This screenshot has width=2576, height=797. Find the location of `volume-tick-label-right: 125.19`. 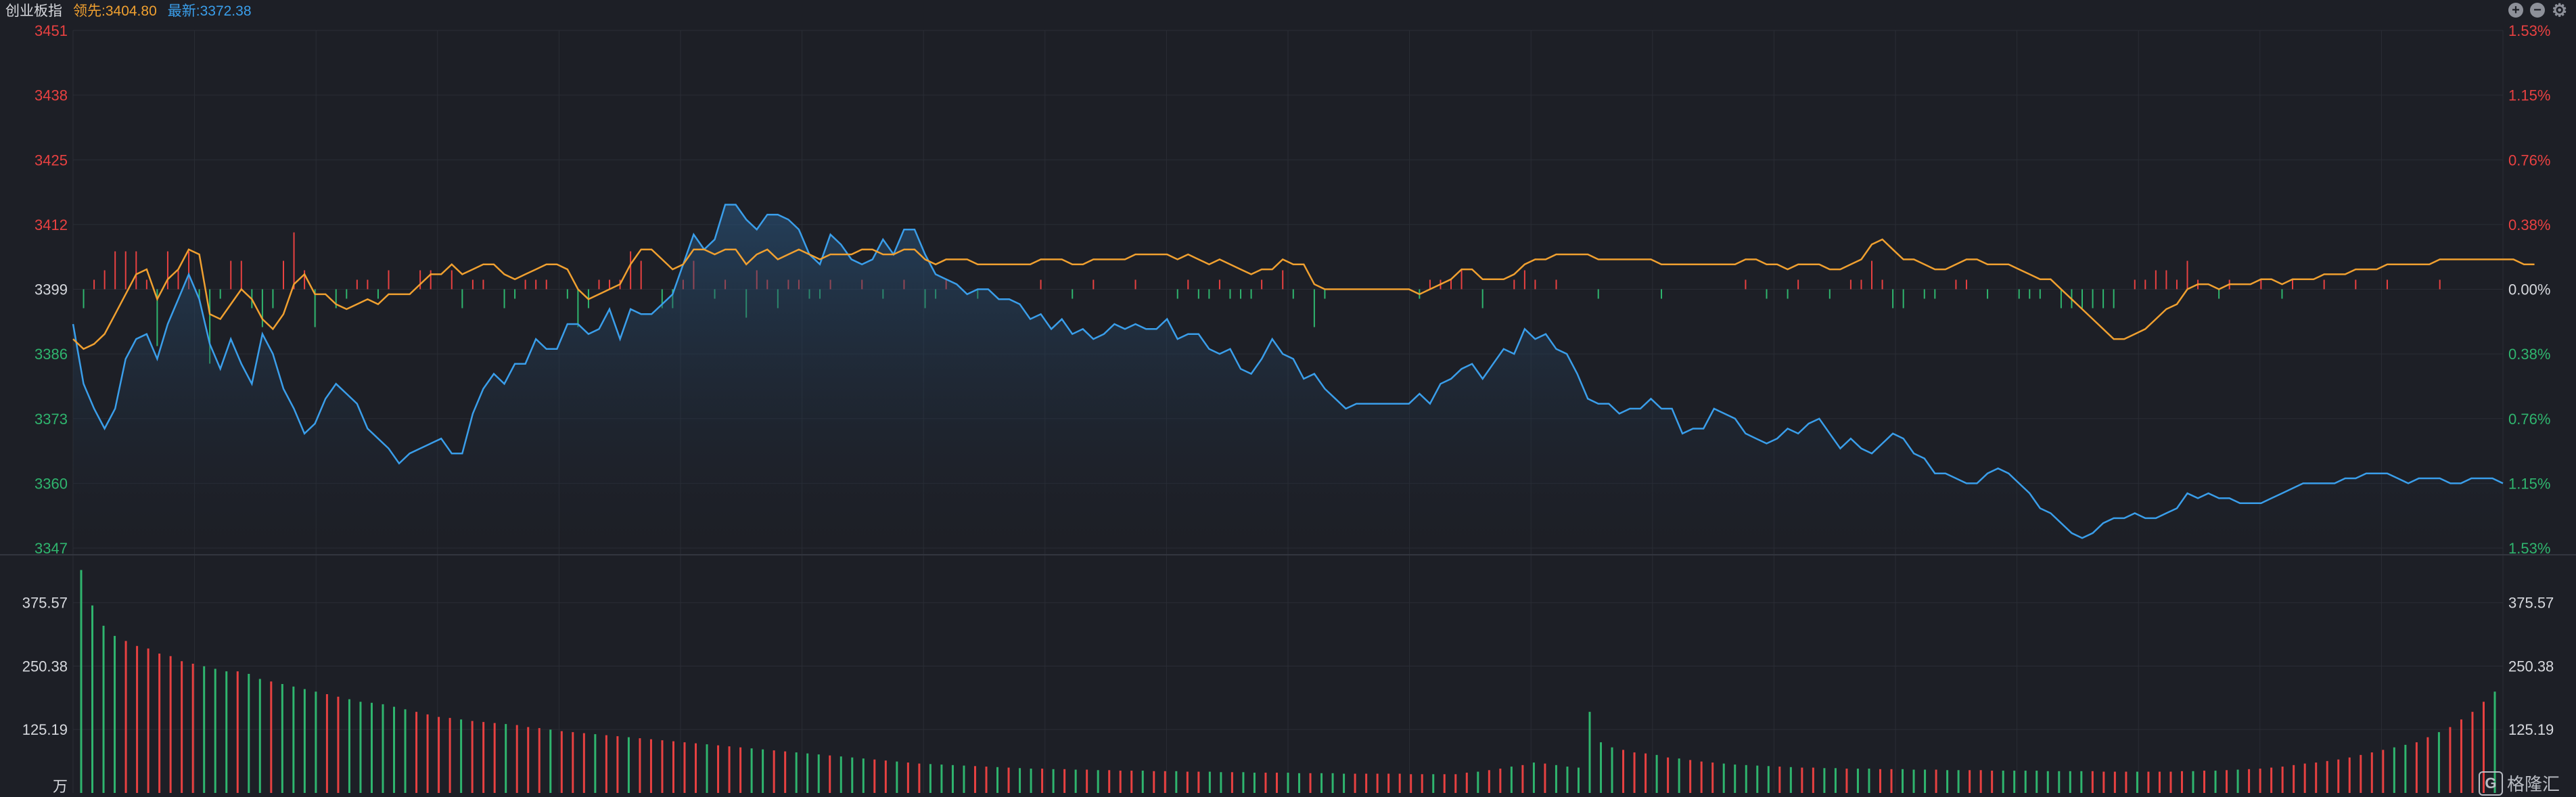

volume-tick-label-right: 125.19 is located at coordinates (2531, 729).